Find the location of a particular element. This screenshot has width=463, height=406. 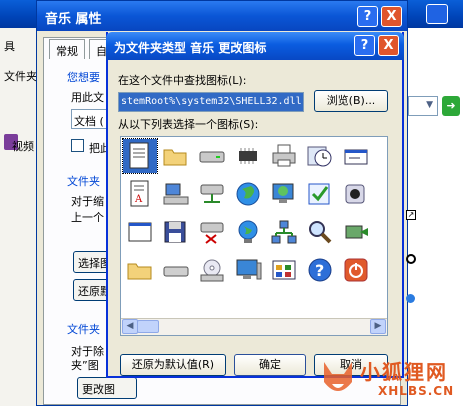

watermark: 小狐狸网 XHLBS.CN is located at coordinates (390, 378).